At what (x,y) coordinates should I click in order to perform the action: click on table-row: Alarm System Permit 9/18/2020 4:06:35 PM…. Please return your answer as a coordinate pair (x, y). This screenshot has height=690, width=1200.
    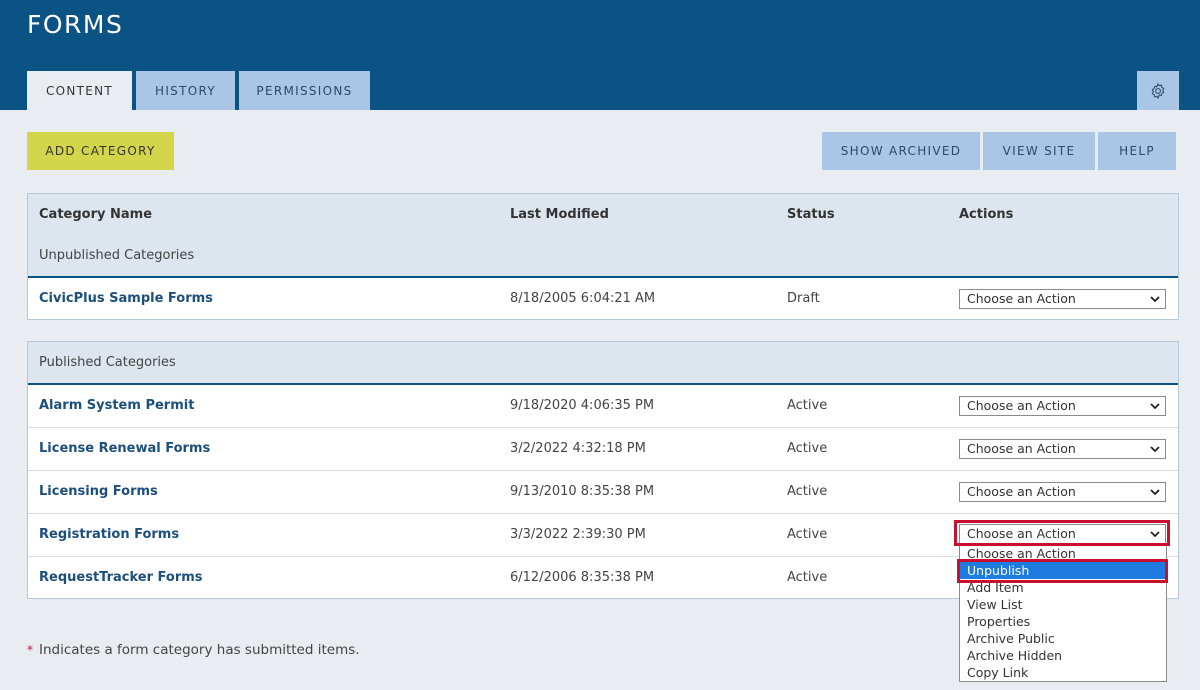
    Looking at the image, I should click on (603, 406).